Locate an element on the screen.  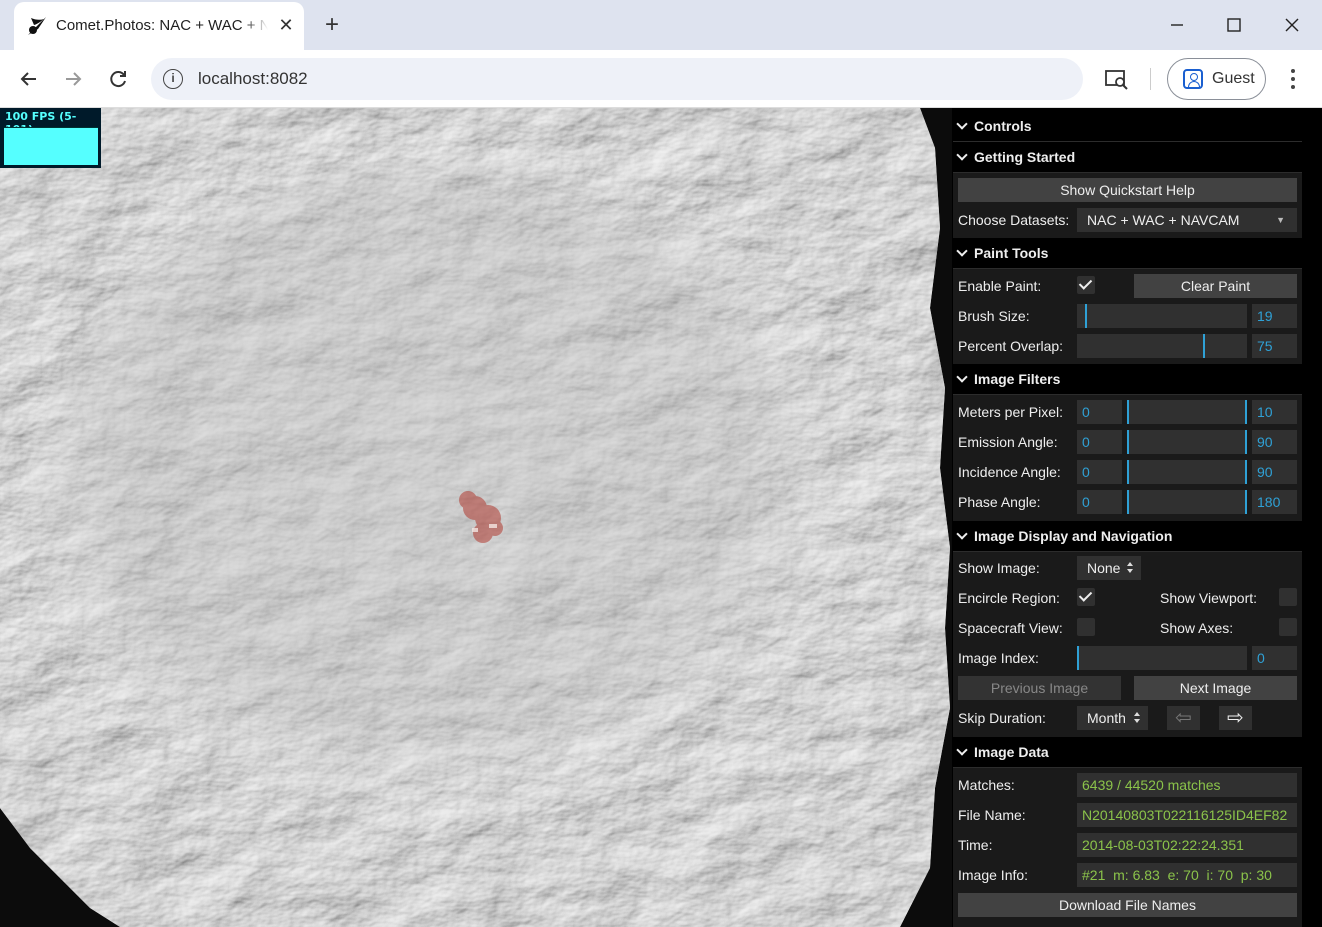
site-info-icon: i is located at coordinates (173, 79).